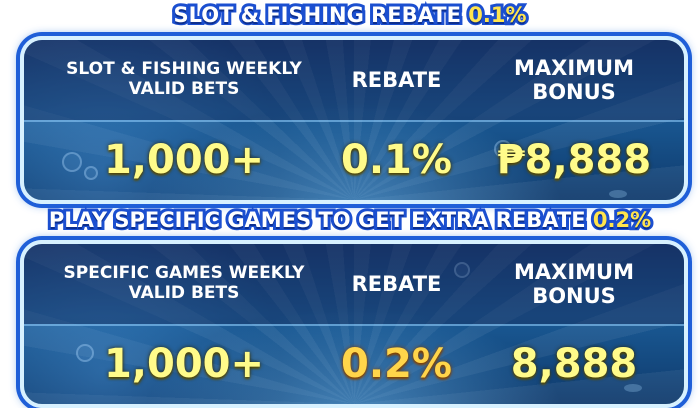 The height and width of the screenshot is (408, 700). I want to click on section-1-headline-rate: 0.1%, so click(497, 15).